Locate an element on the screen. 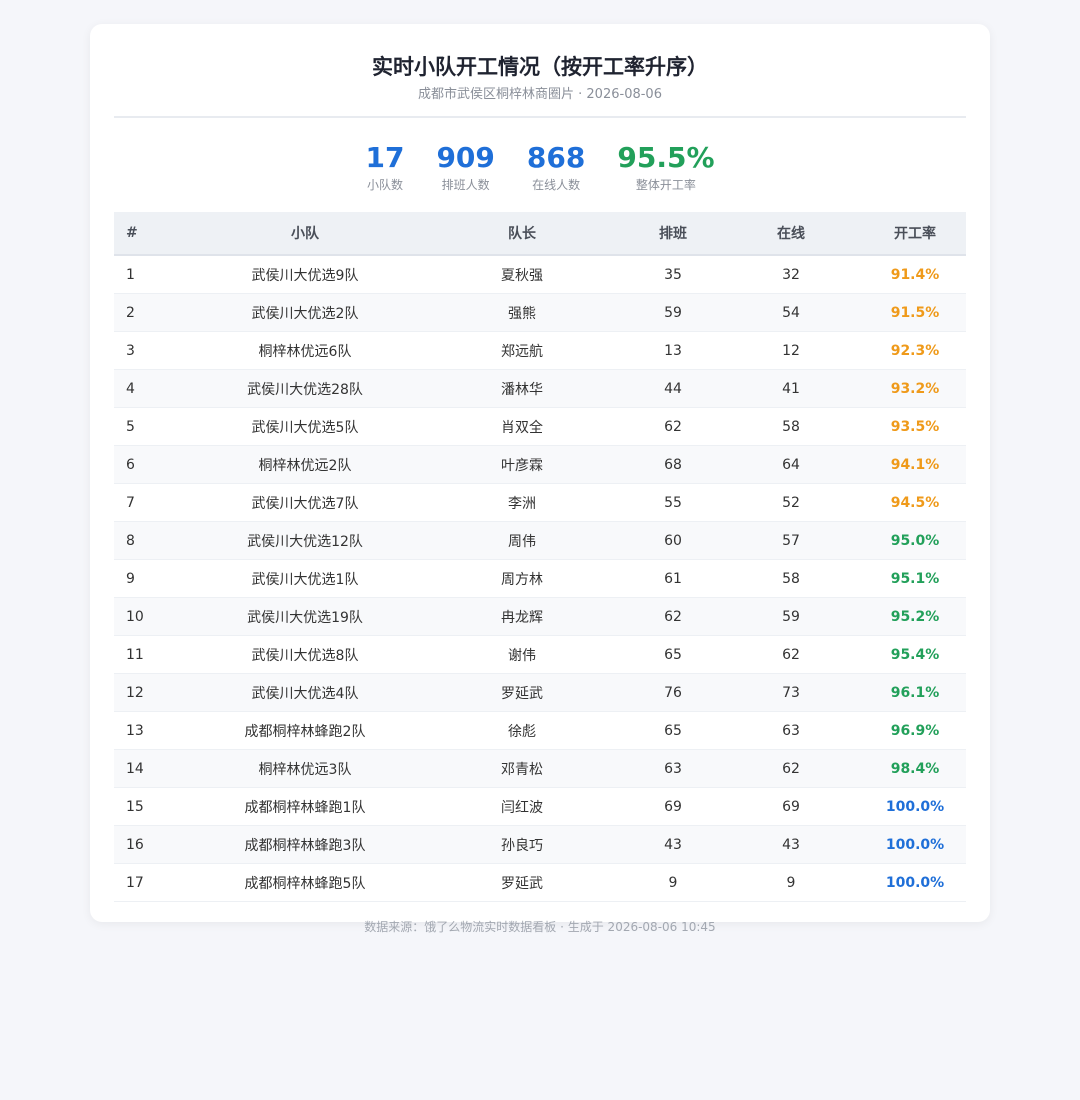 The height and width of the screenshot is (1100, 1080). cell-online: 43 is located at coordinates (791, 844).